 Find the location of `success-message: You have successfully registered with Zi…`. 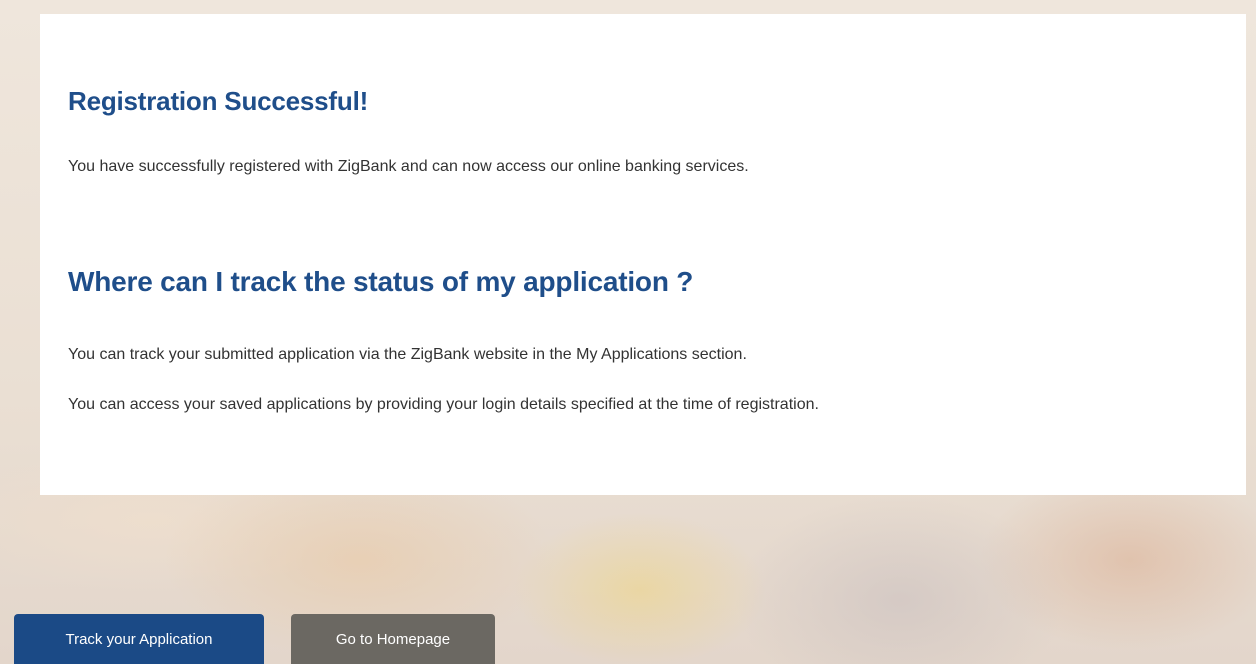

success-message: You have successfully registered with Zi… is located at coordinates (408, 166).